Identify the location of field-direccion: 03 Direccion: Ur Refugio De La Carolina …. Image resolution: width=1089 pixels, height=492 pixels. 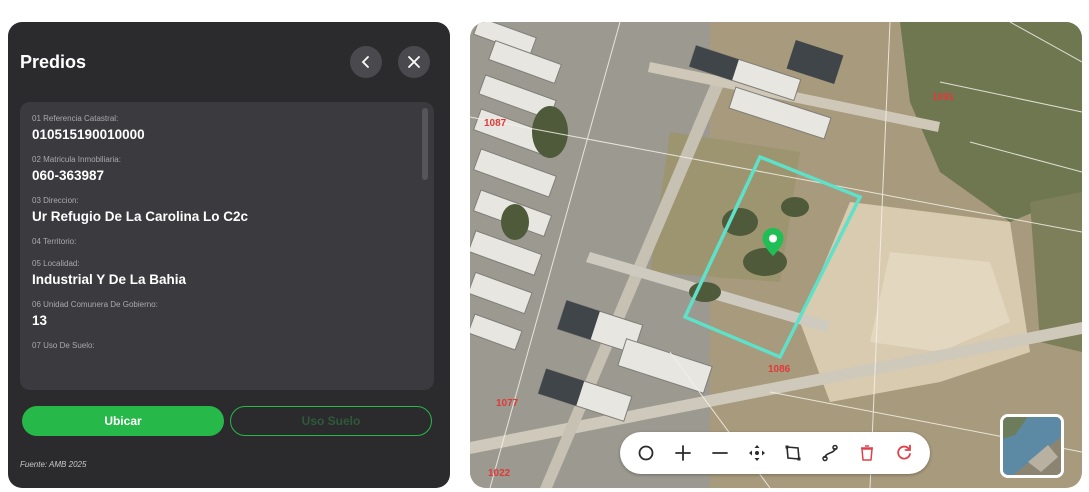
(222, 210).